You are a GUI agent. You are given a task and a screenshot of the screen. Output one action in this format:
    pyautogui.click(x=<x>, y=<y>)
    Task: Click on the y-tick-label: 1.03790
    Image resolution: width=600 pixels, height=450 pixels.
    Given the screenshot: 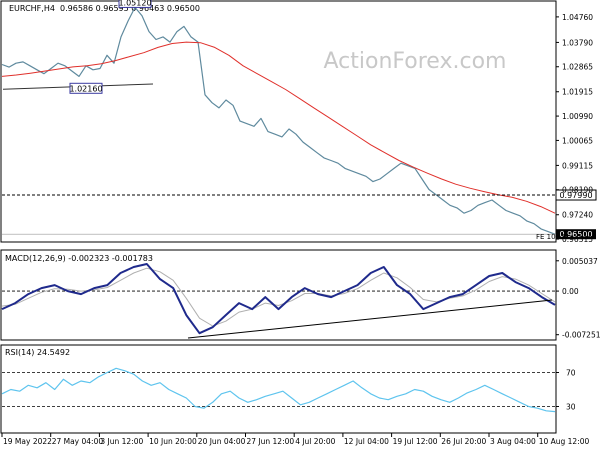 What is the action you would take?
    pyautogui.click(x=577, y=42)
    